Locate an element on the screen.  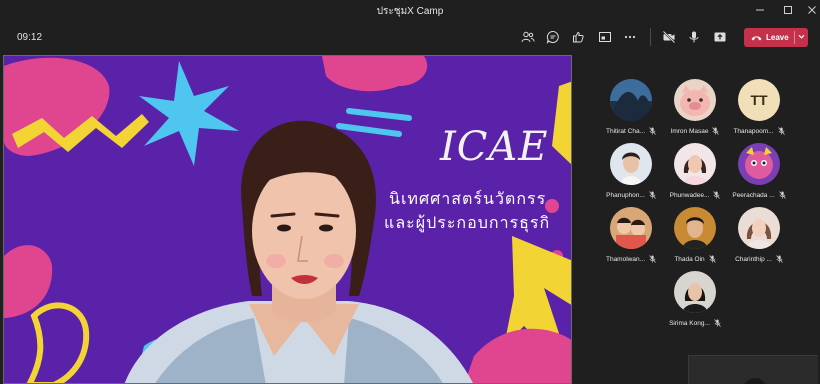
microphone-button is located at coordinates (694, 37).